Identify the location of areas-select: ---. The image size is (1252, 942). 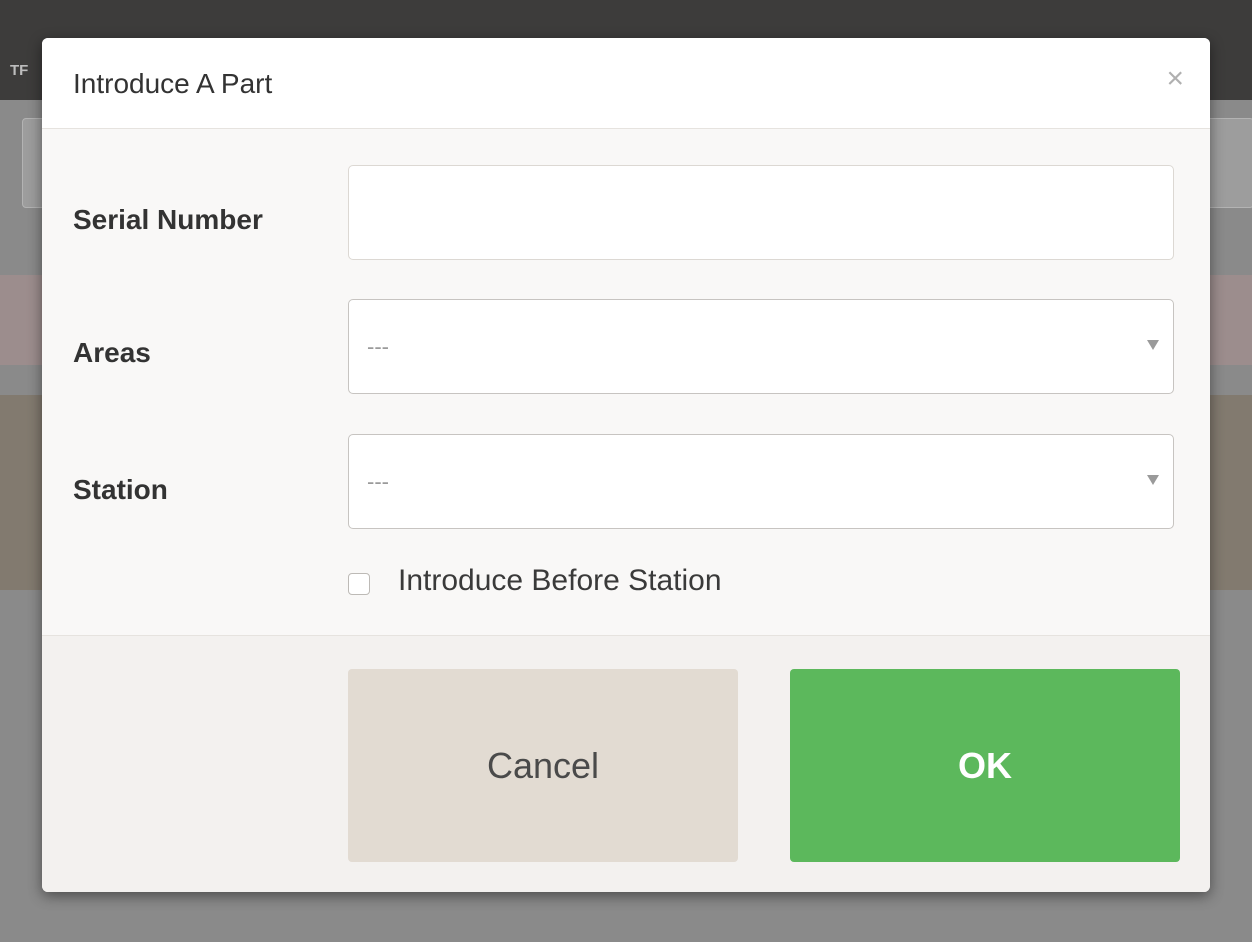
(761, 346).